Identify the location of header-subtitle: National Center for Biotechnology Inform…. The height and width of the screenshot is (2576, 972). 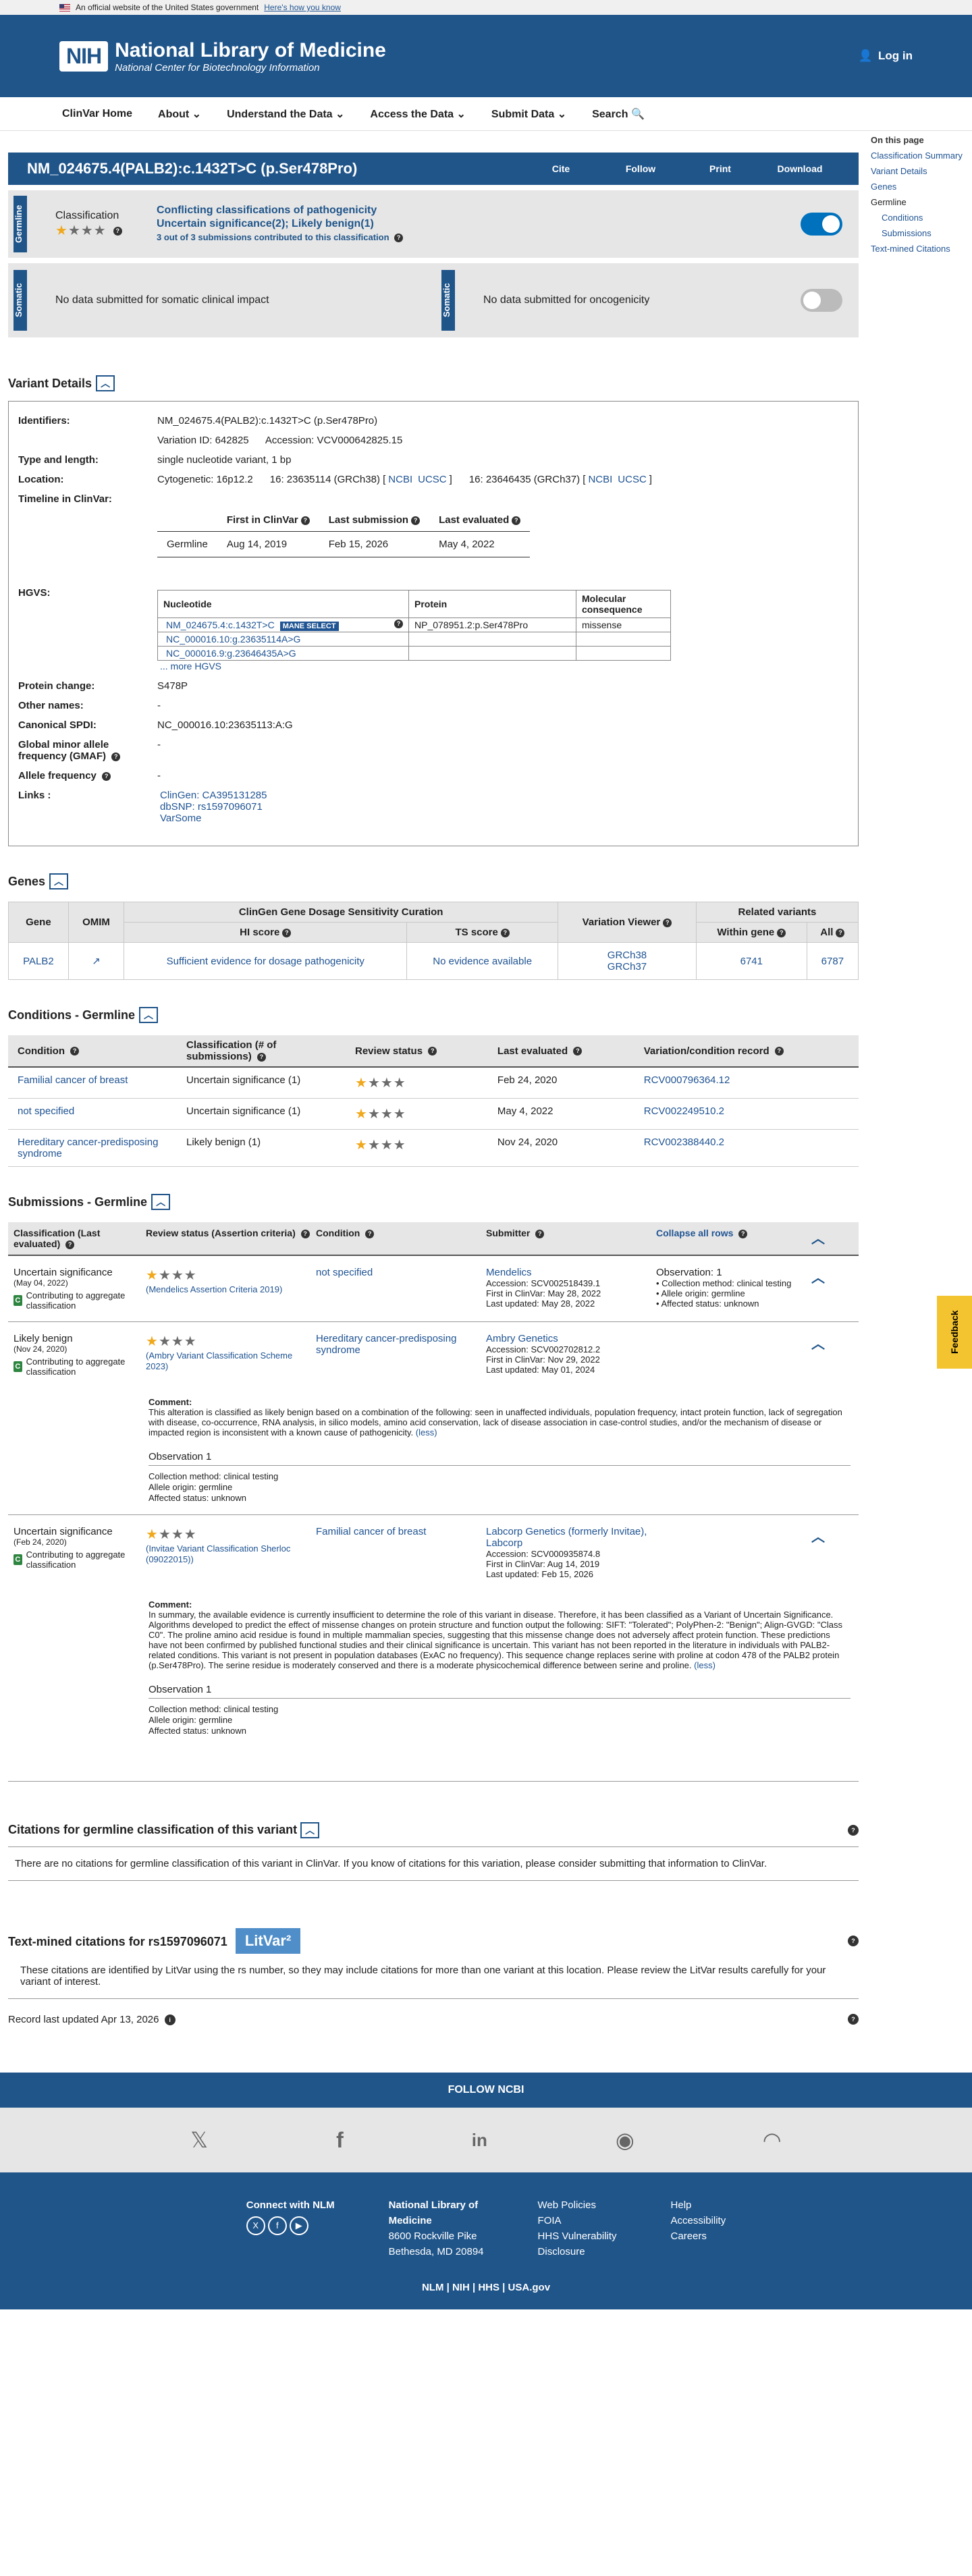
(218, 67).